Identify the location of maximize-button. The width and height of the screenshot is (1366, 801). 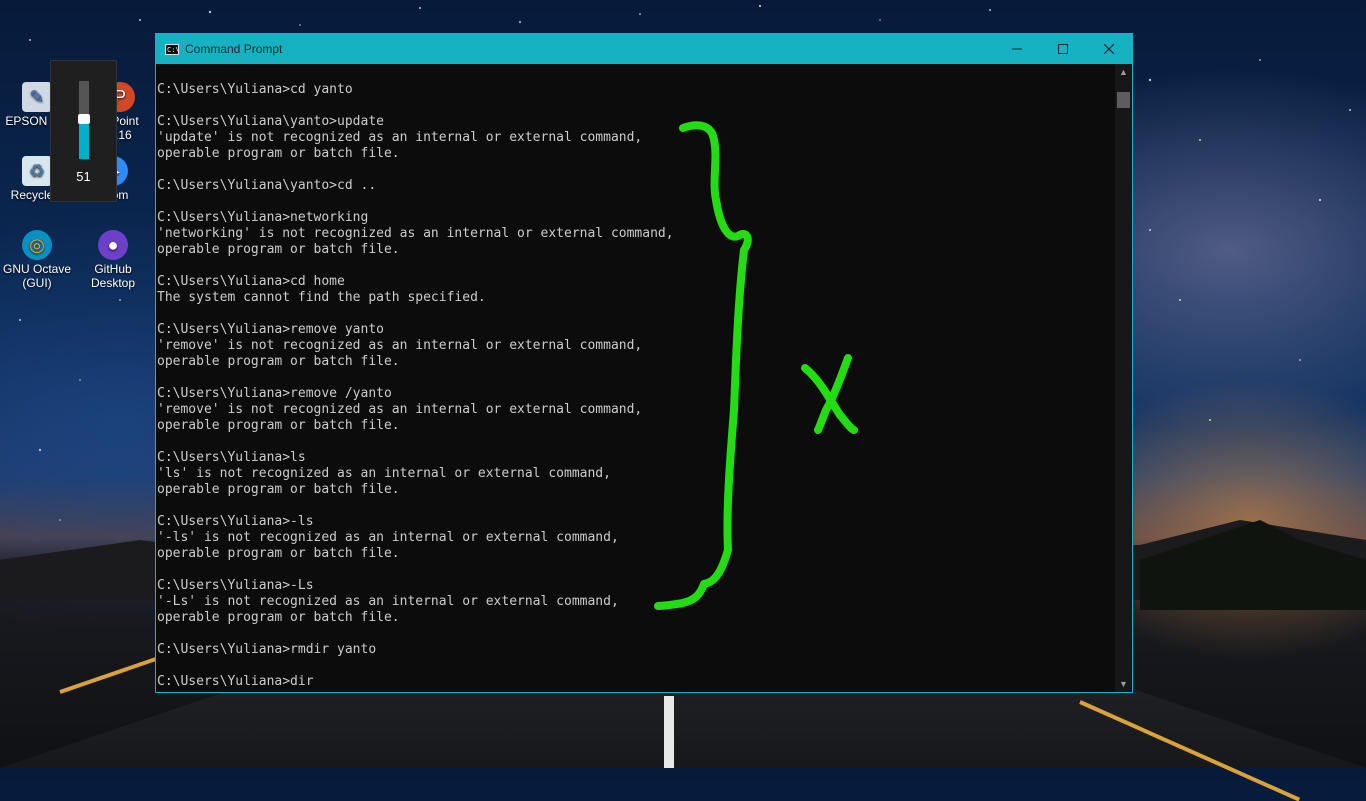
(1063, 49).